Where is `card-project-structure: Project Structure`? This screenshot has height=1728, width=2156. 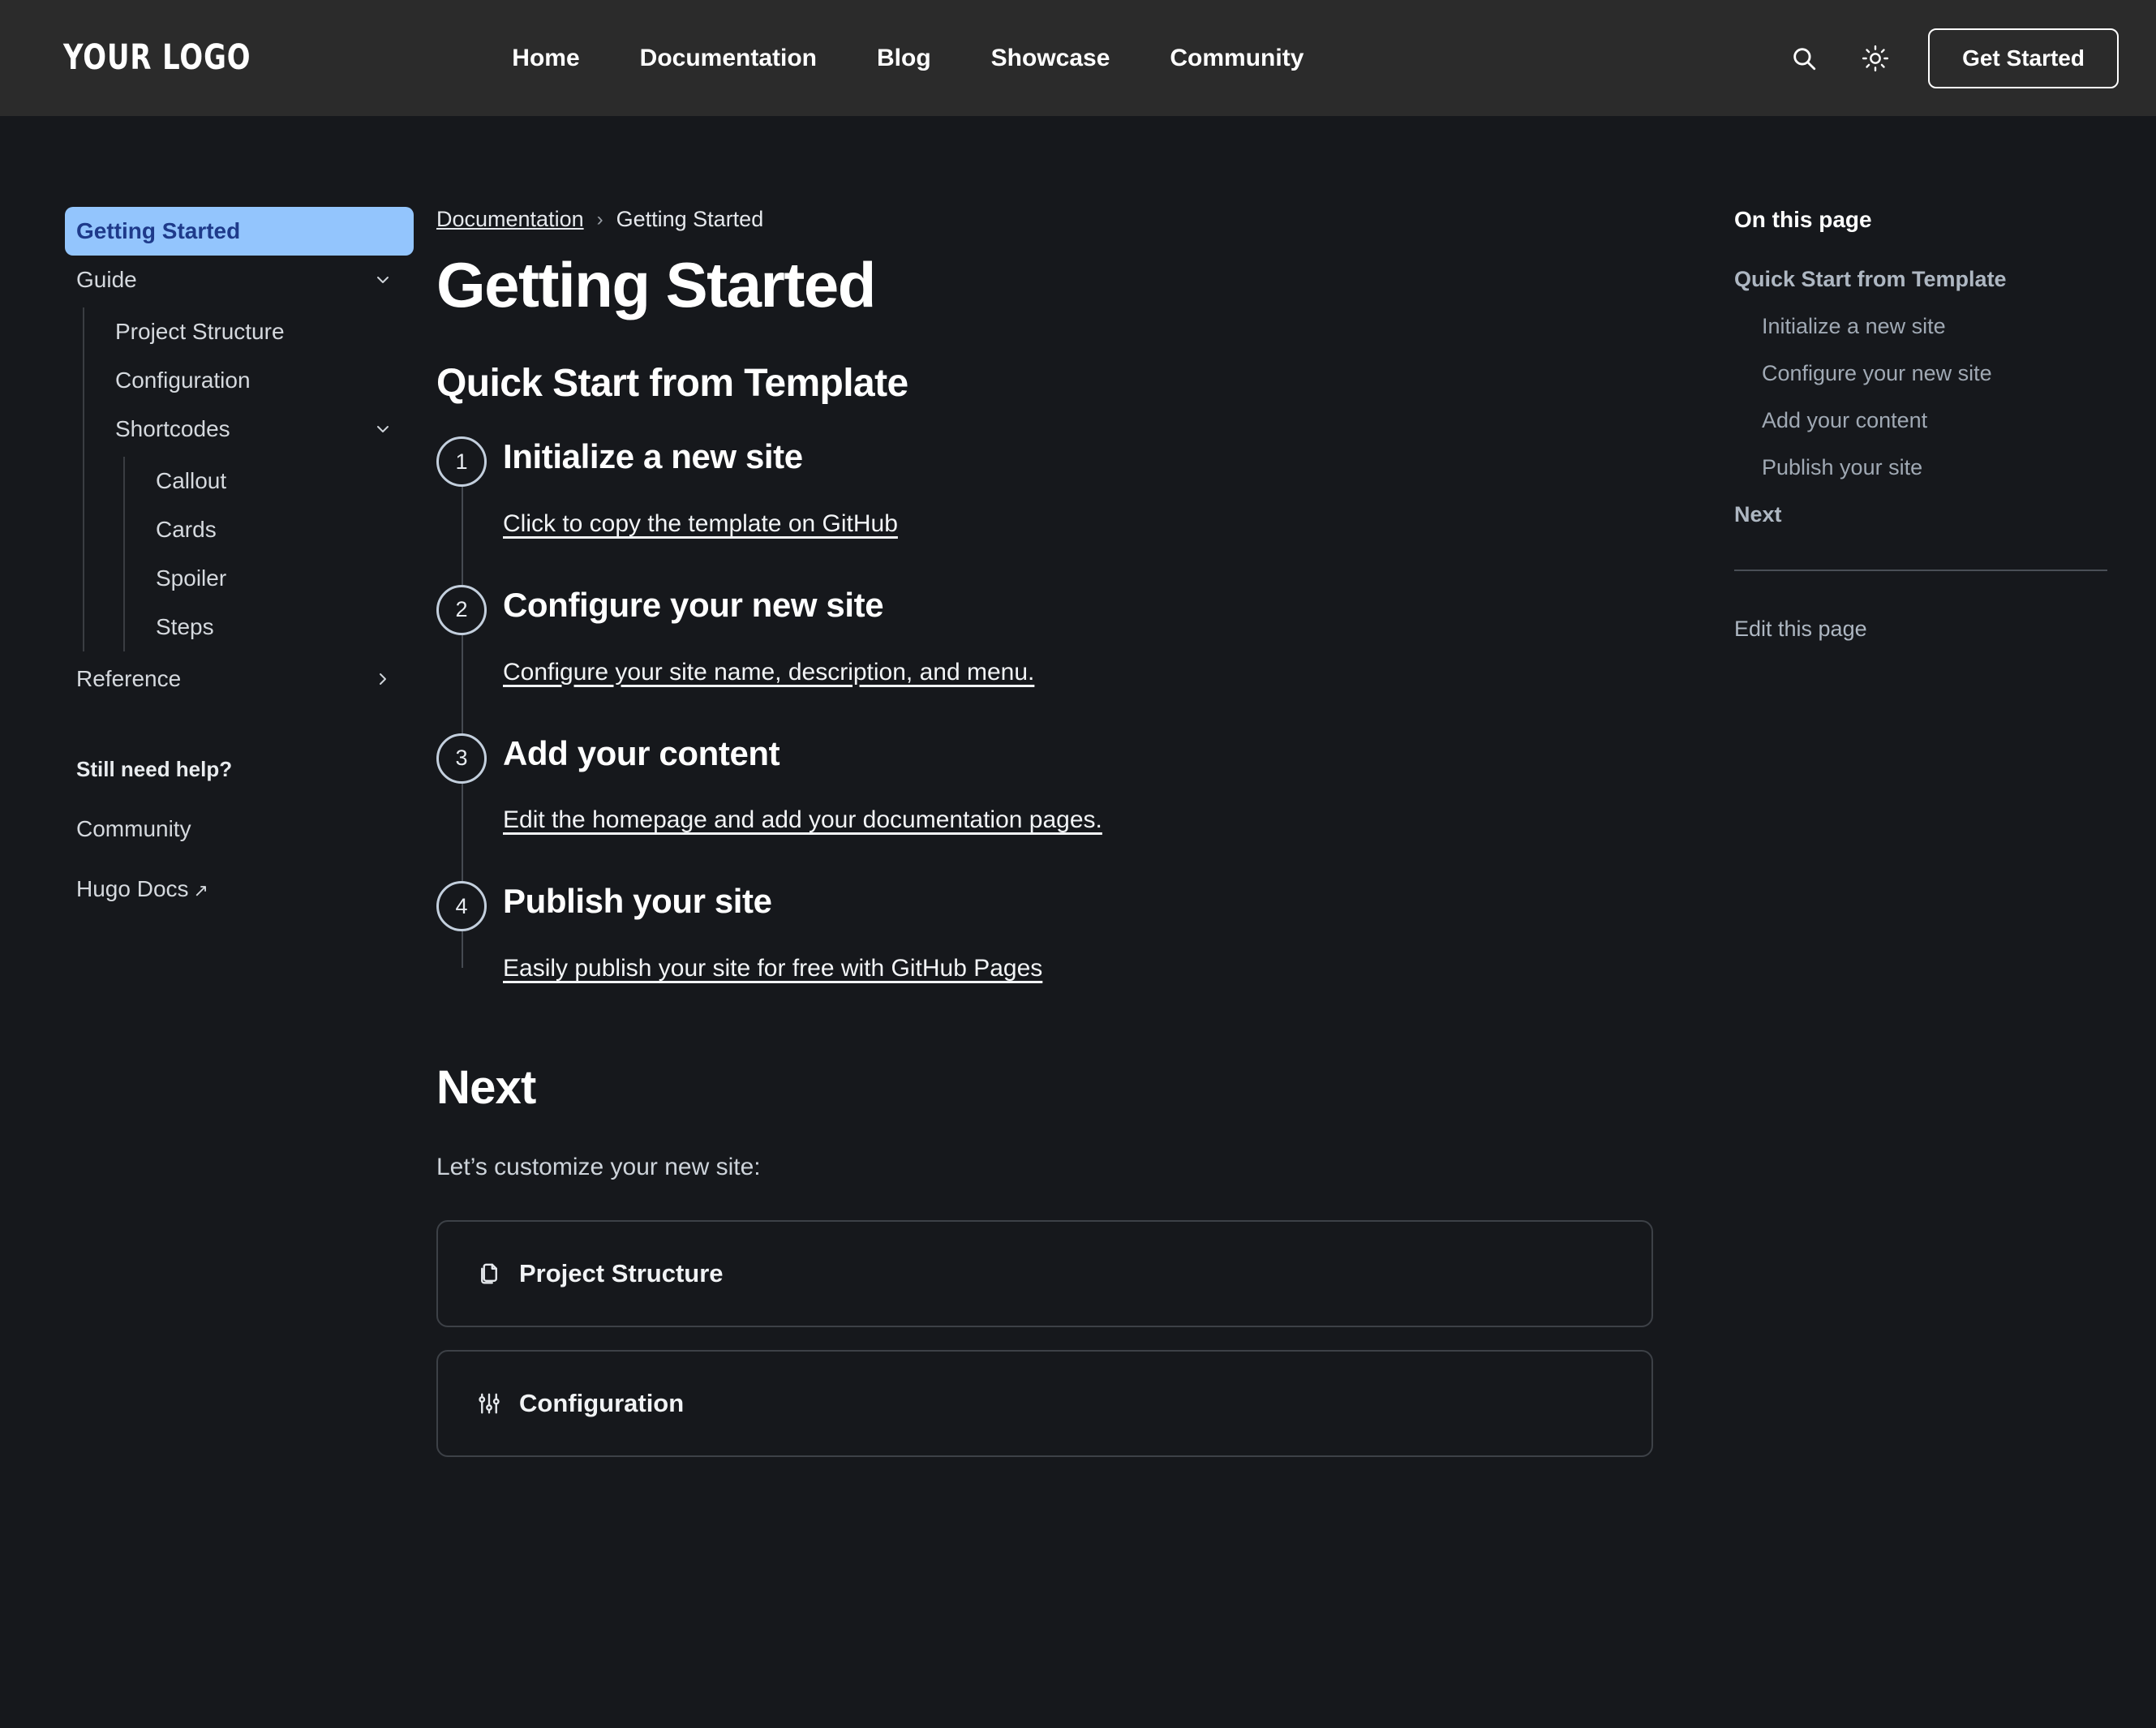
card-project-structure: Project Structure is located at coordinates (1044, 1273).